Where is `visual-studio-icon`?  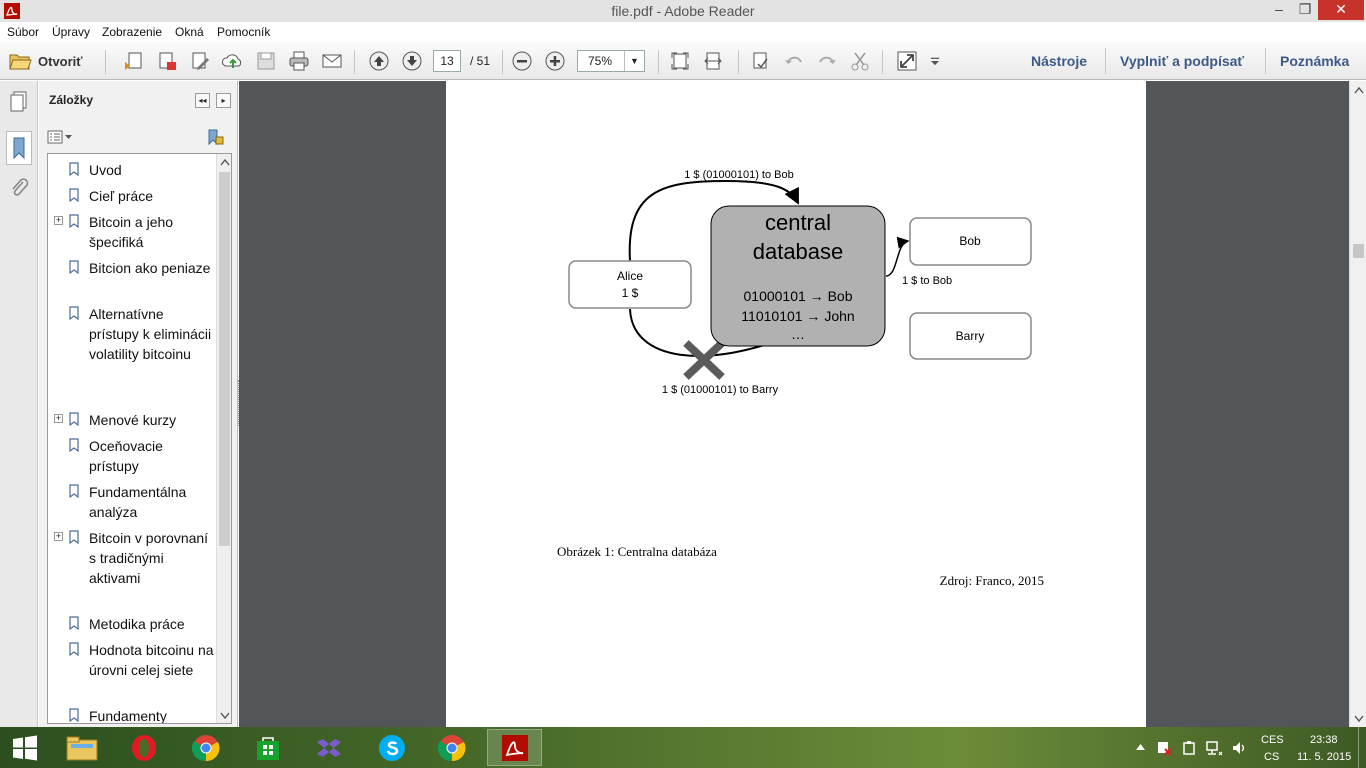 visual-studio-icon is located at coordinates (328, 747).